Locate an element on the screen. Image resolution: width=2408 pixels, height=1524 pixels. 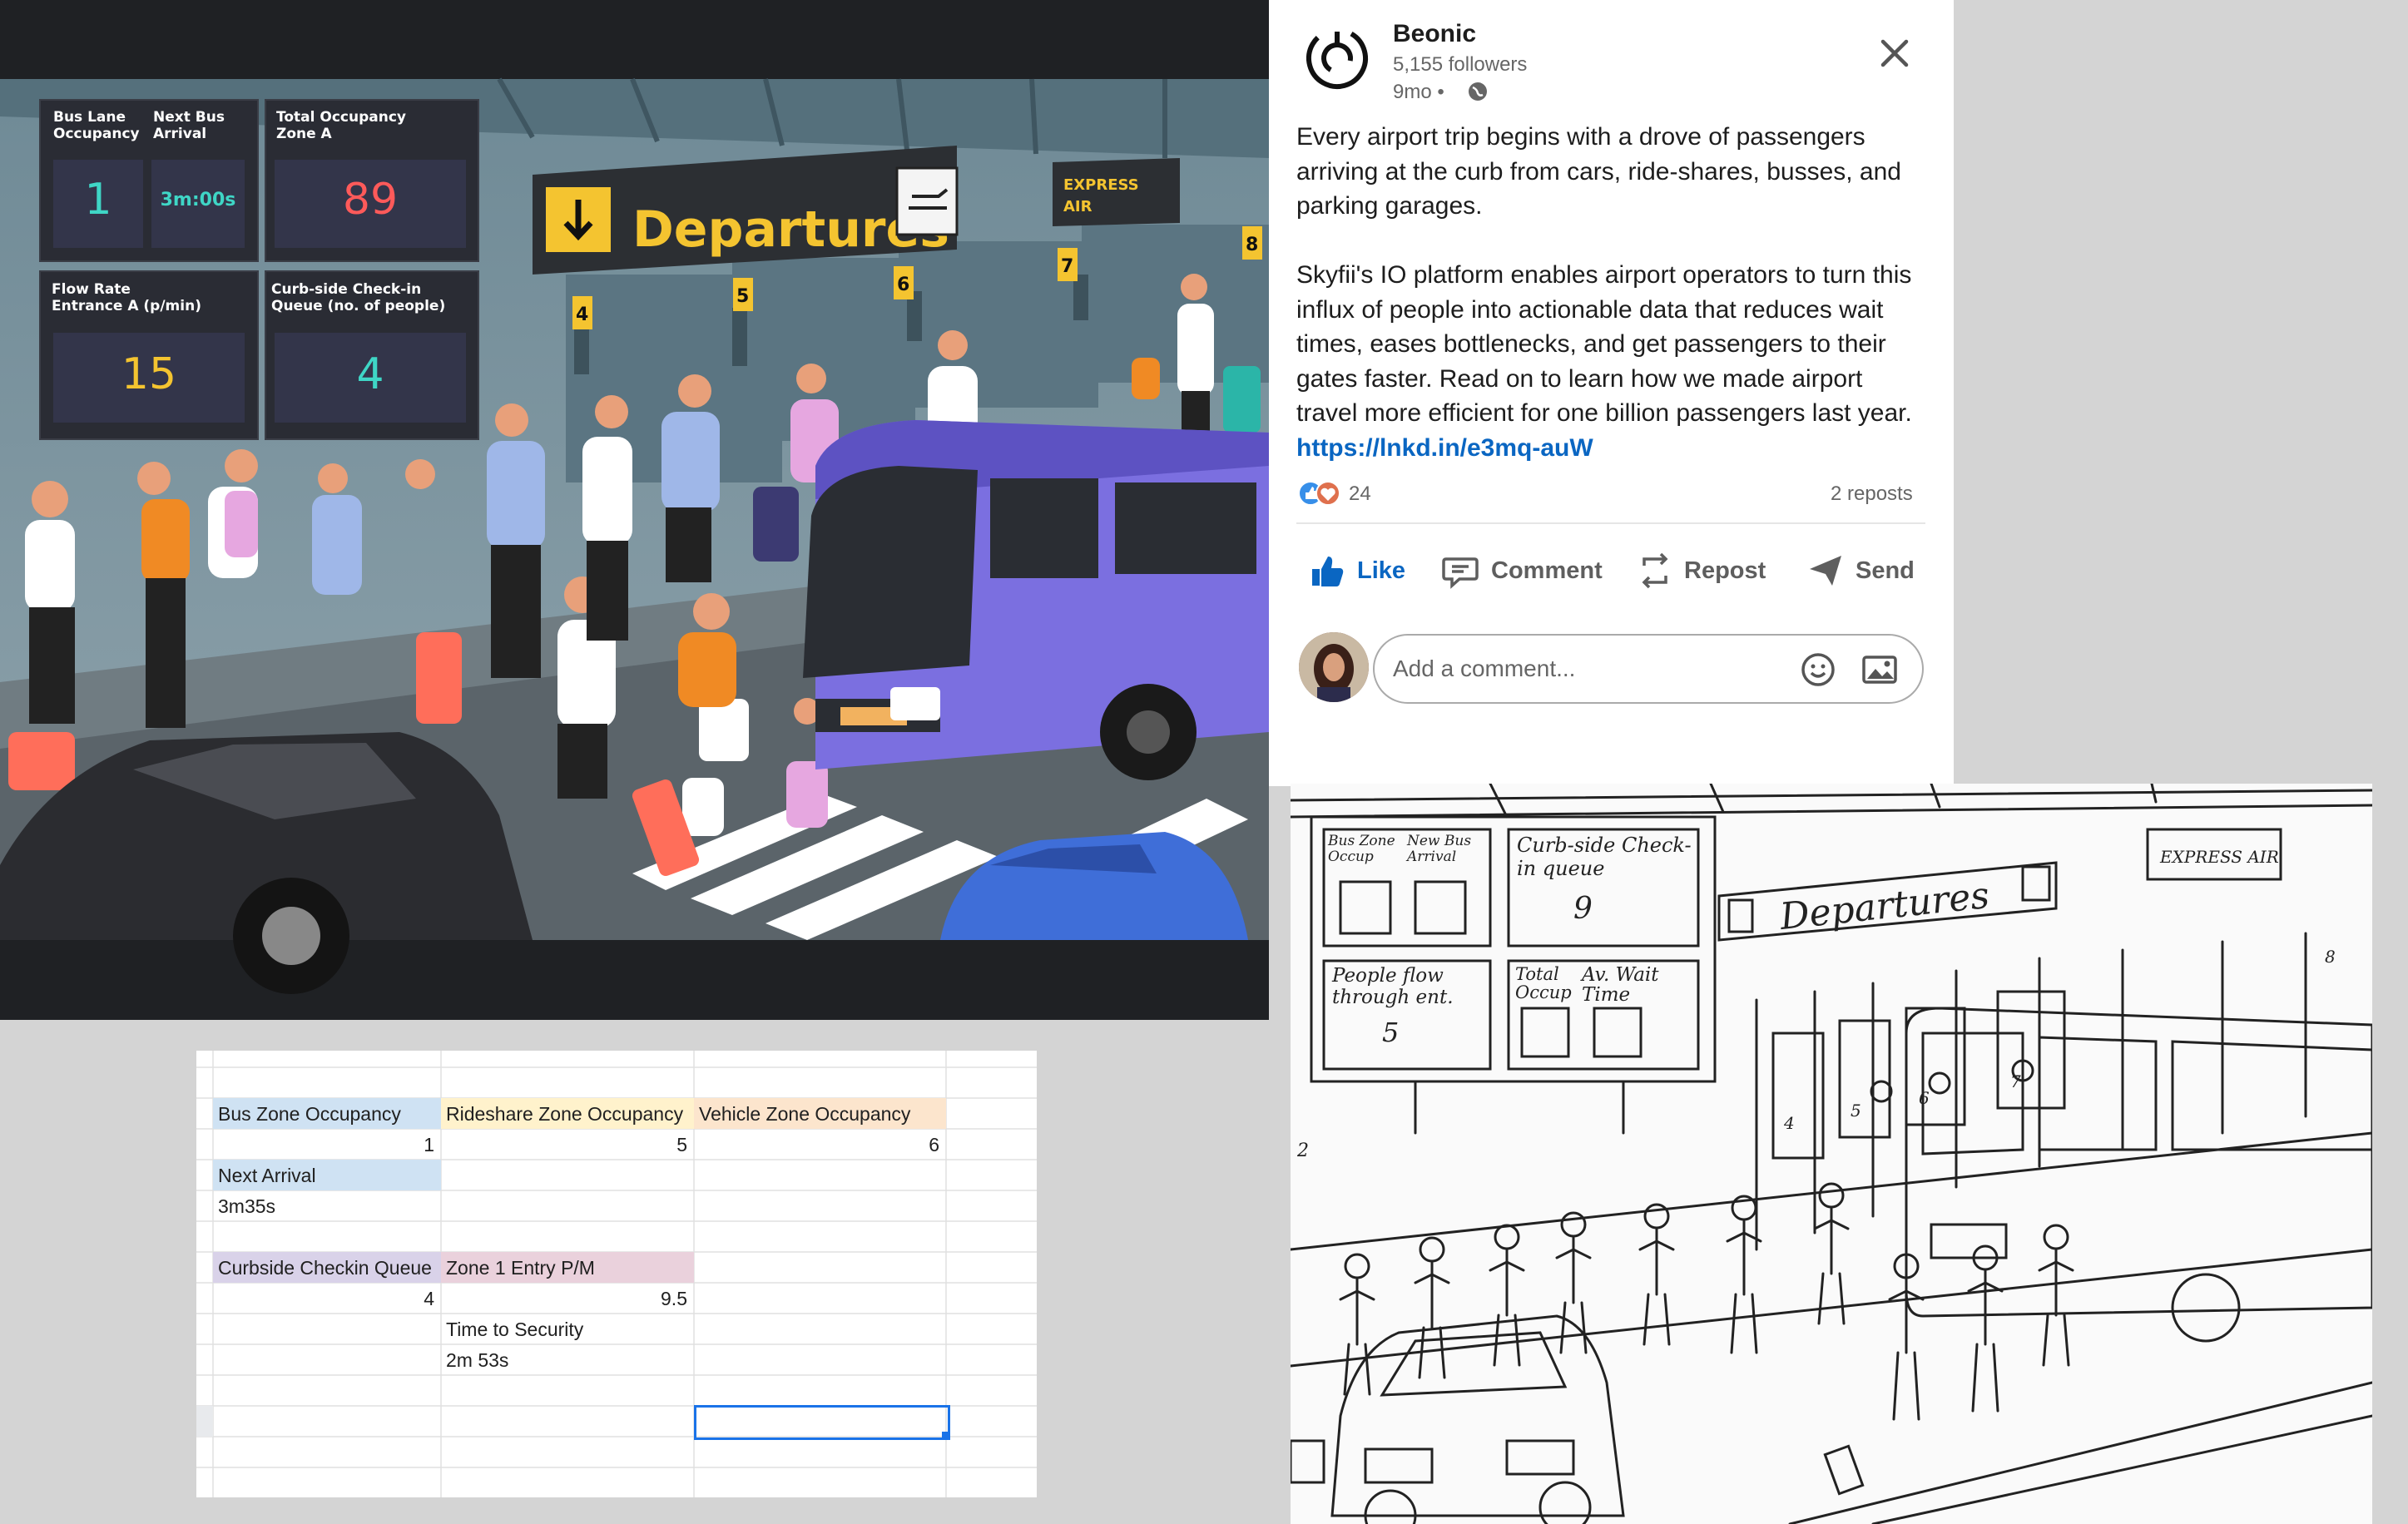
repost-icon is located at coordinates (1655, 570).